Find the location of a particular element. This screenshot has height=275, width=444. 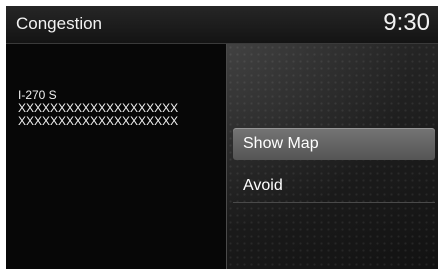

screen-title: Congestion is located at coordinates (59, 23).